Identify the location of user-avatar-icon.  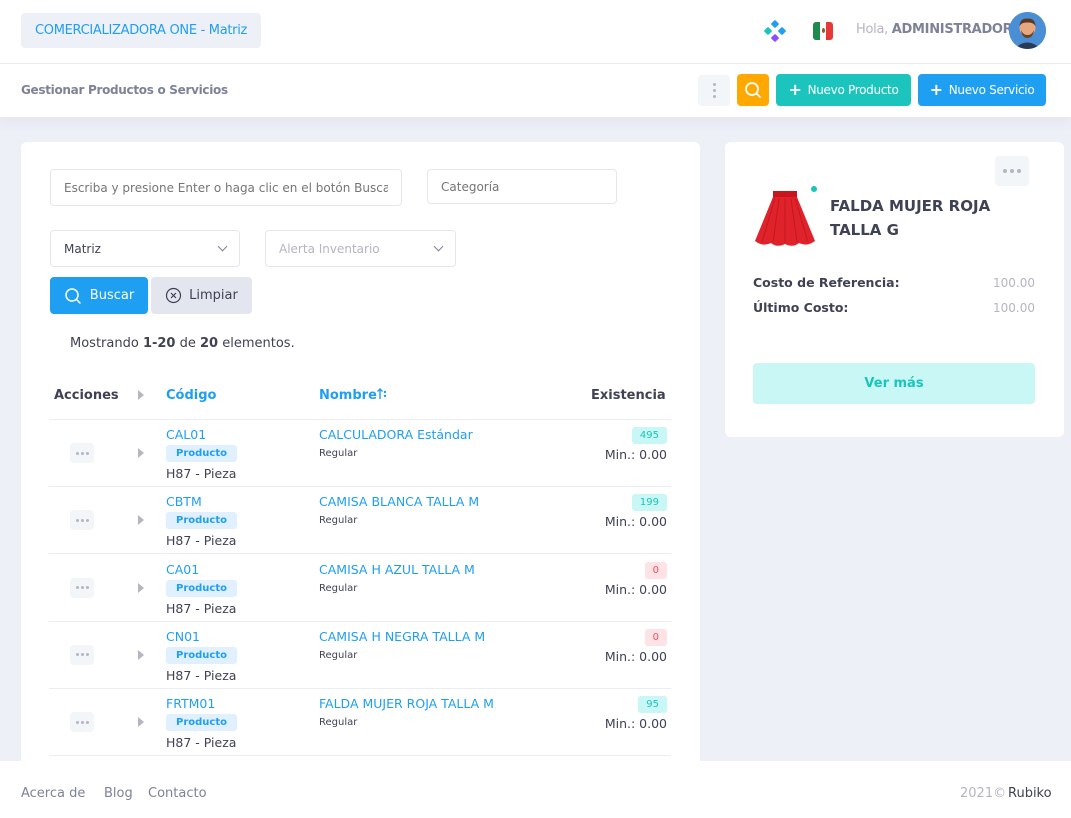
(1027, 30).